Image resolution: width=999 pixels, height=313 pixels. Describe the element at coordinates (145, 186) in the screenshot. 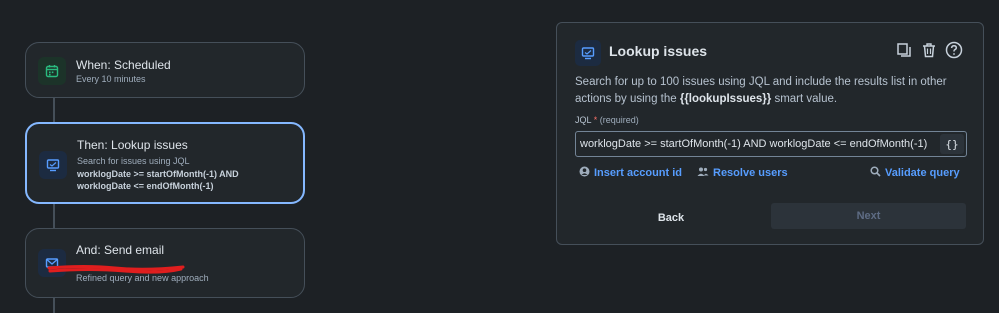

I see `lookup-node-query-line2: worklogDate <= endOfMonth(-1)` at that location.